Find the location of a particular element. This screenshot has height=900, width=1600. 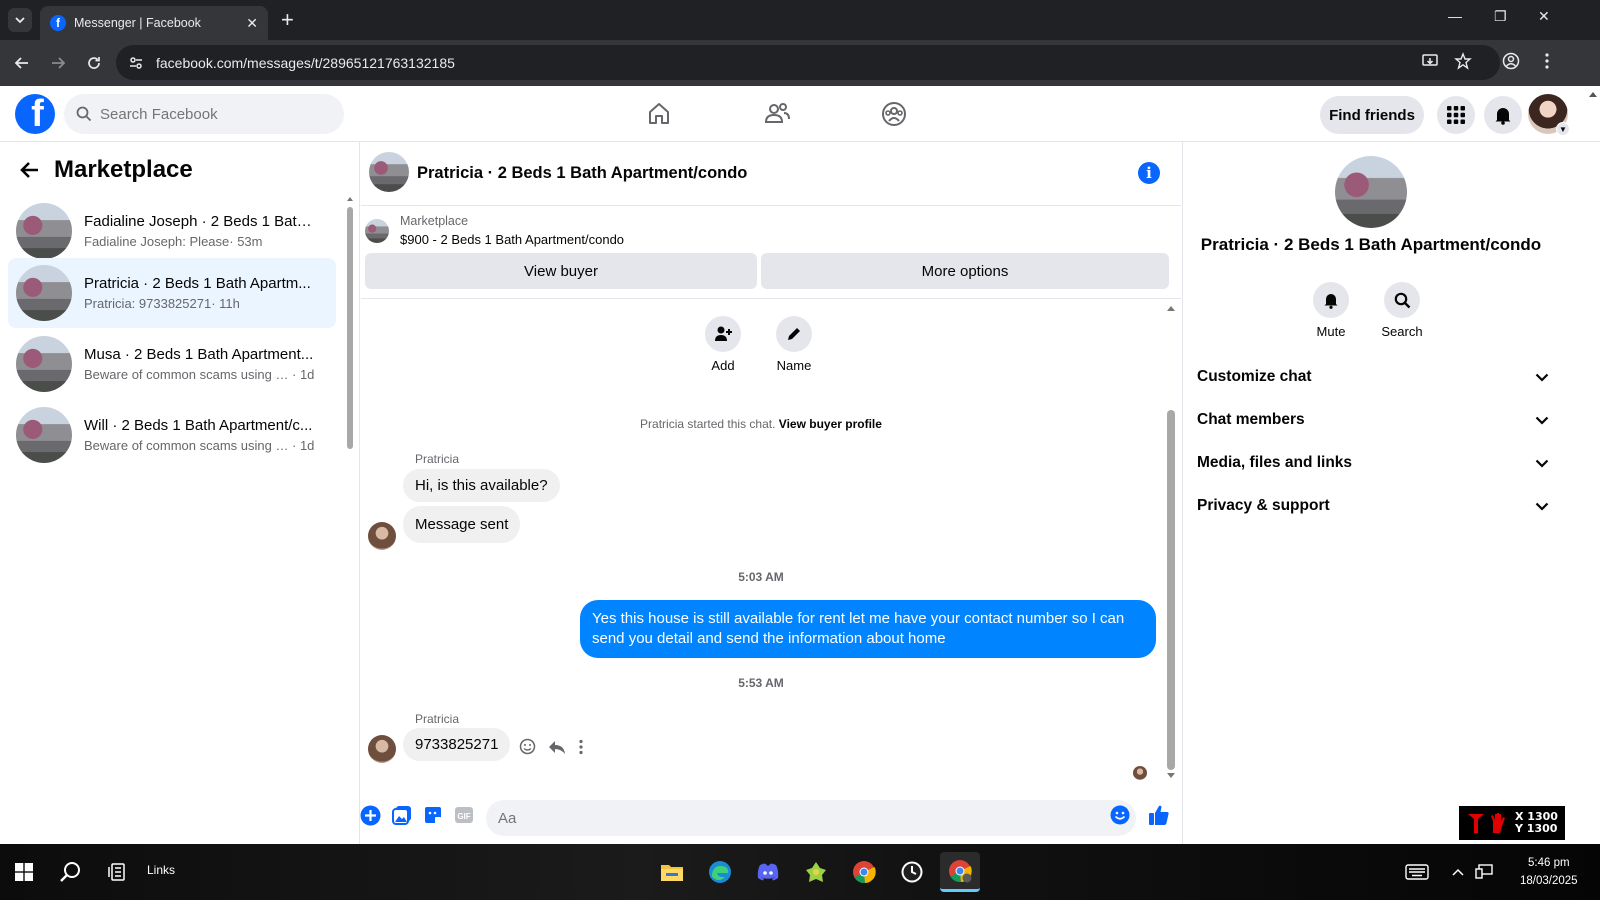

windows-start-icon is located at coordinates (24, 872).